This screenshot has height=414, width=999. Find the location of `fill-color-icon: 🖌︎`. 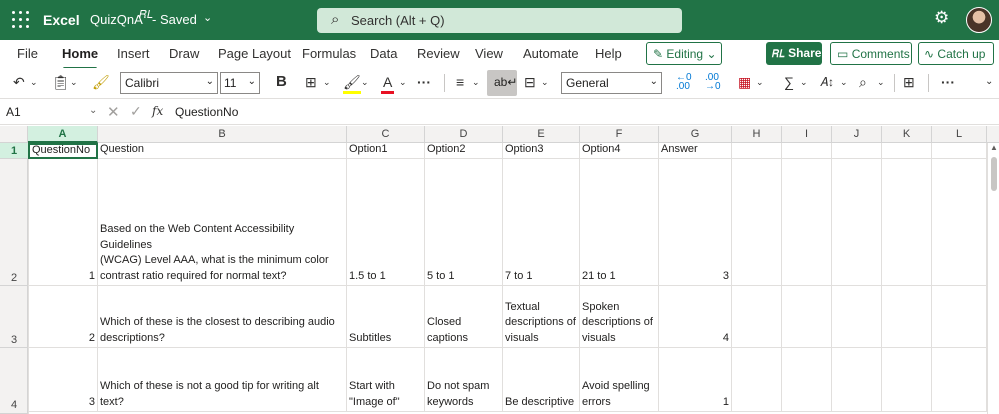

fill-color-icon: 🖌︎ is located at coordinates (352, 83).